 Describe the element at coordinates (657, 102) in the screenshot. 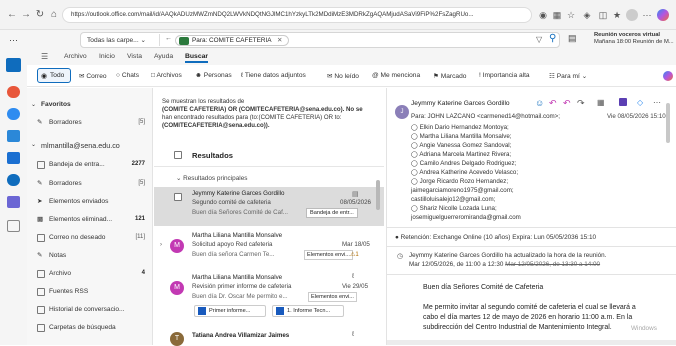

I see `more-actions-icon: ⋯` at that location.